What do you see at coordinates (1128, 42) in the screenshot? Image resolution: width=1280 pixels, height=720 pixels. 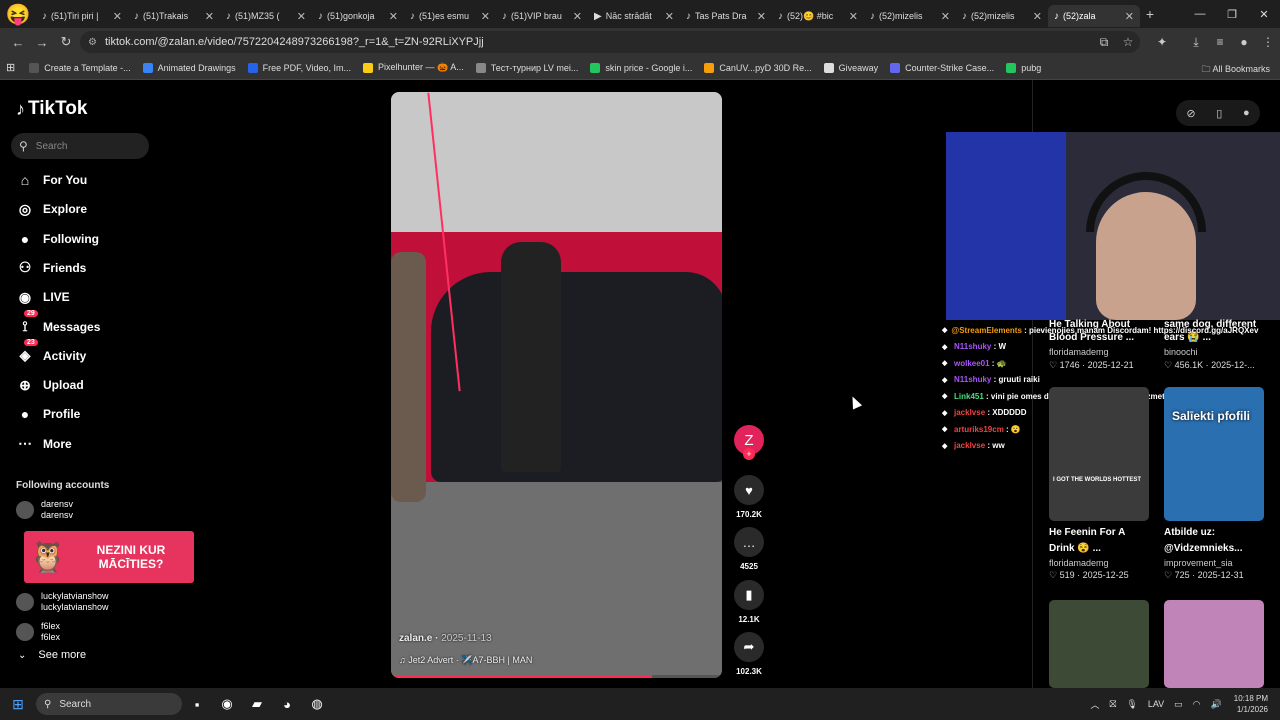 I see `bookmark-star-icon: ☆` at bounding box center [1128, 42].